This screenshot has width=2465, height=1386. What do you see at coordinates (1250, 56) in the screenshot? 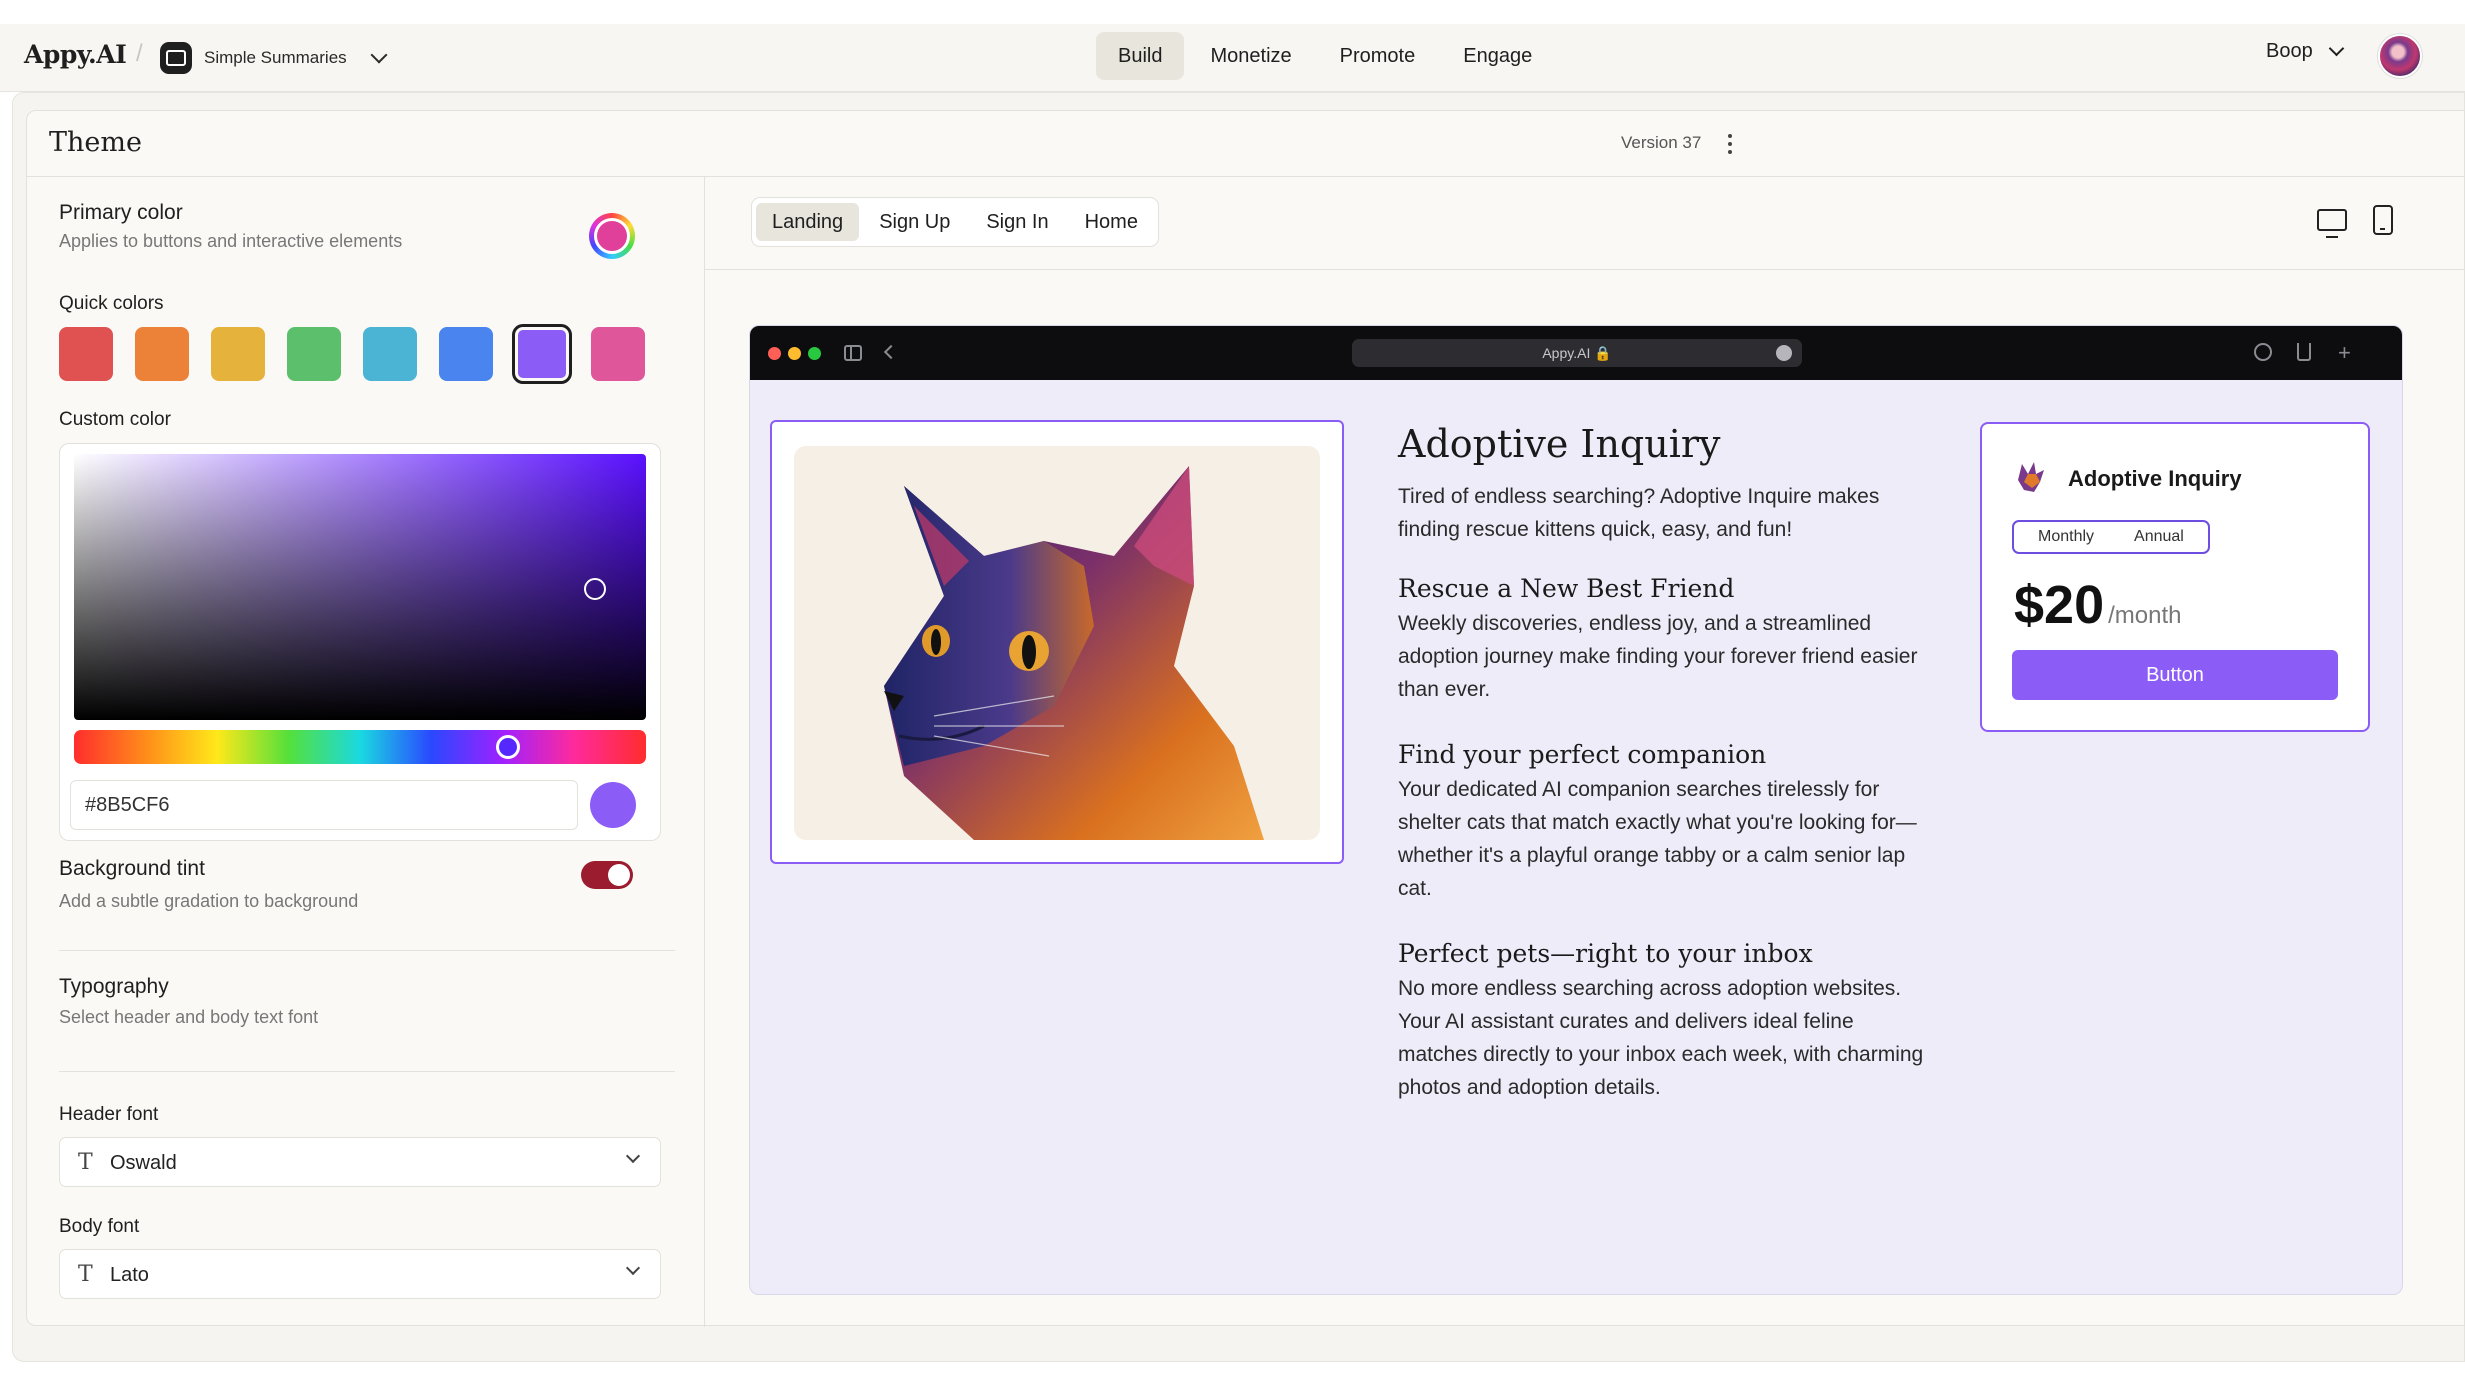
I see `tab-monetize: Monetize` at bounding box center [1250, 56].